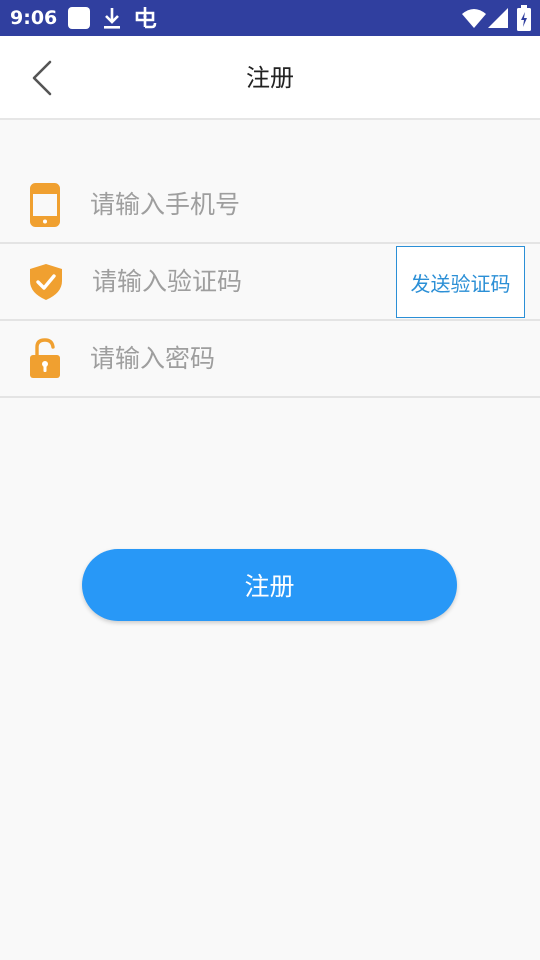 The image size is (540, 960). Describe the element at coordinates (498, 18) in the screenshot. I see `signal-icon` at that location.